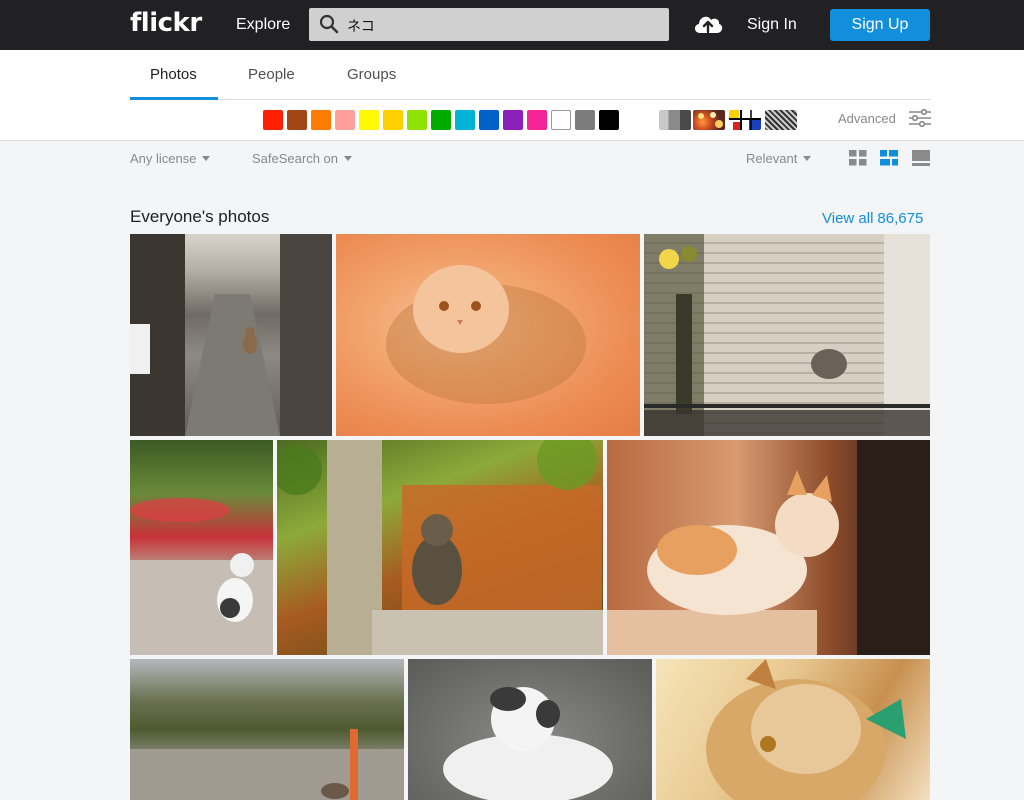 This screenshot has height=800, width=1024. I want to click on orange-cat-image, so click(486, 334).